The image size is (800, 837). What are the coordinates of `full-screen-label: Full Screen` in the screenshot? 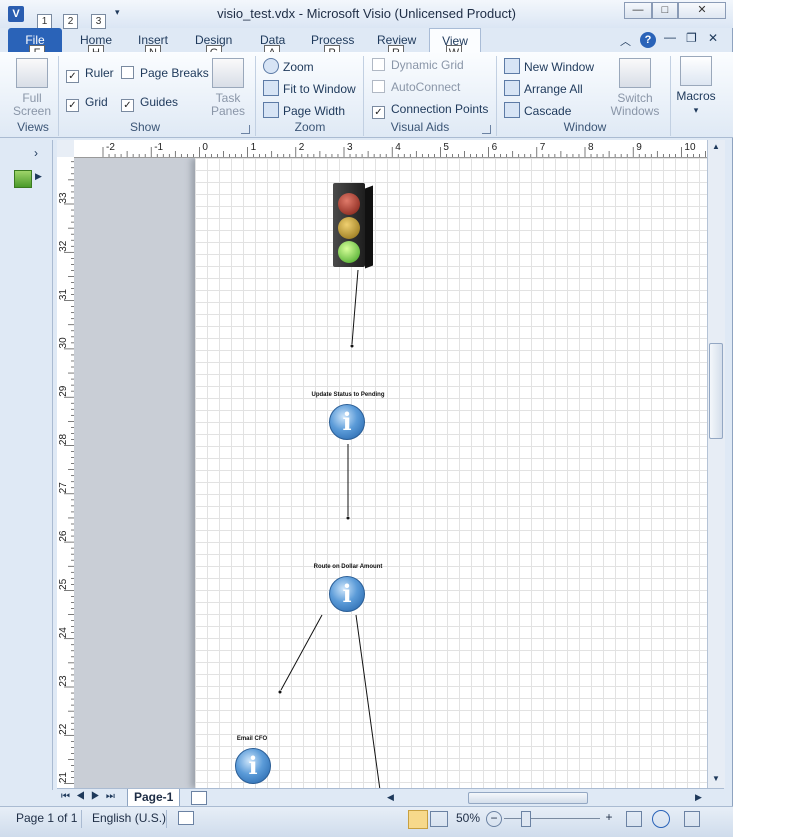 It's located at (32, 104).